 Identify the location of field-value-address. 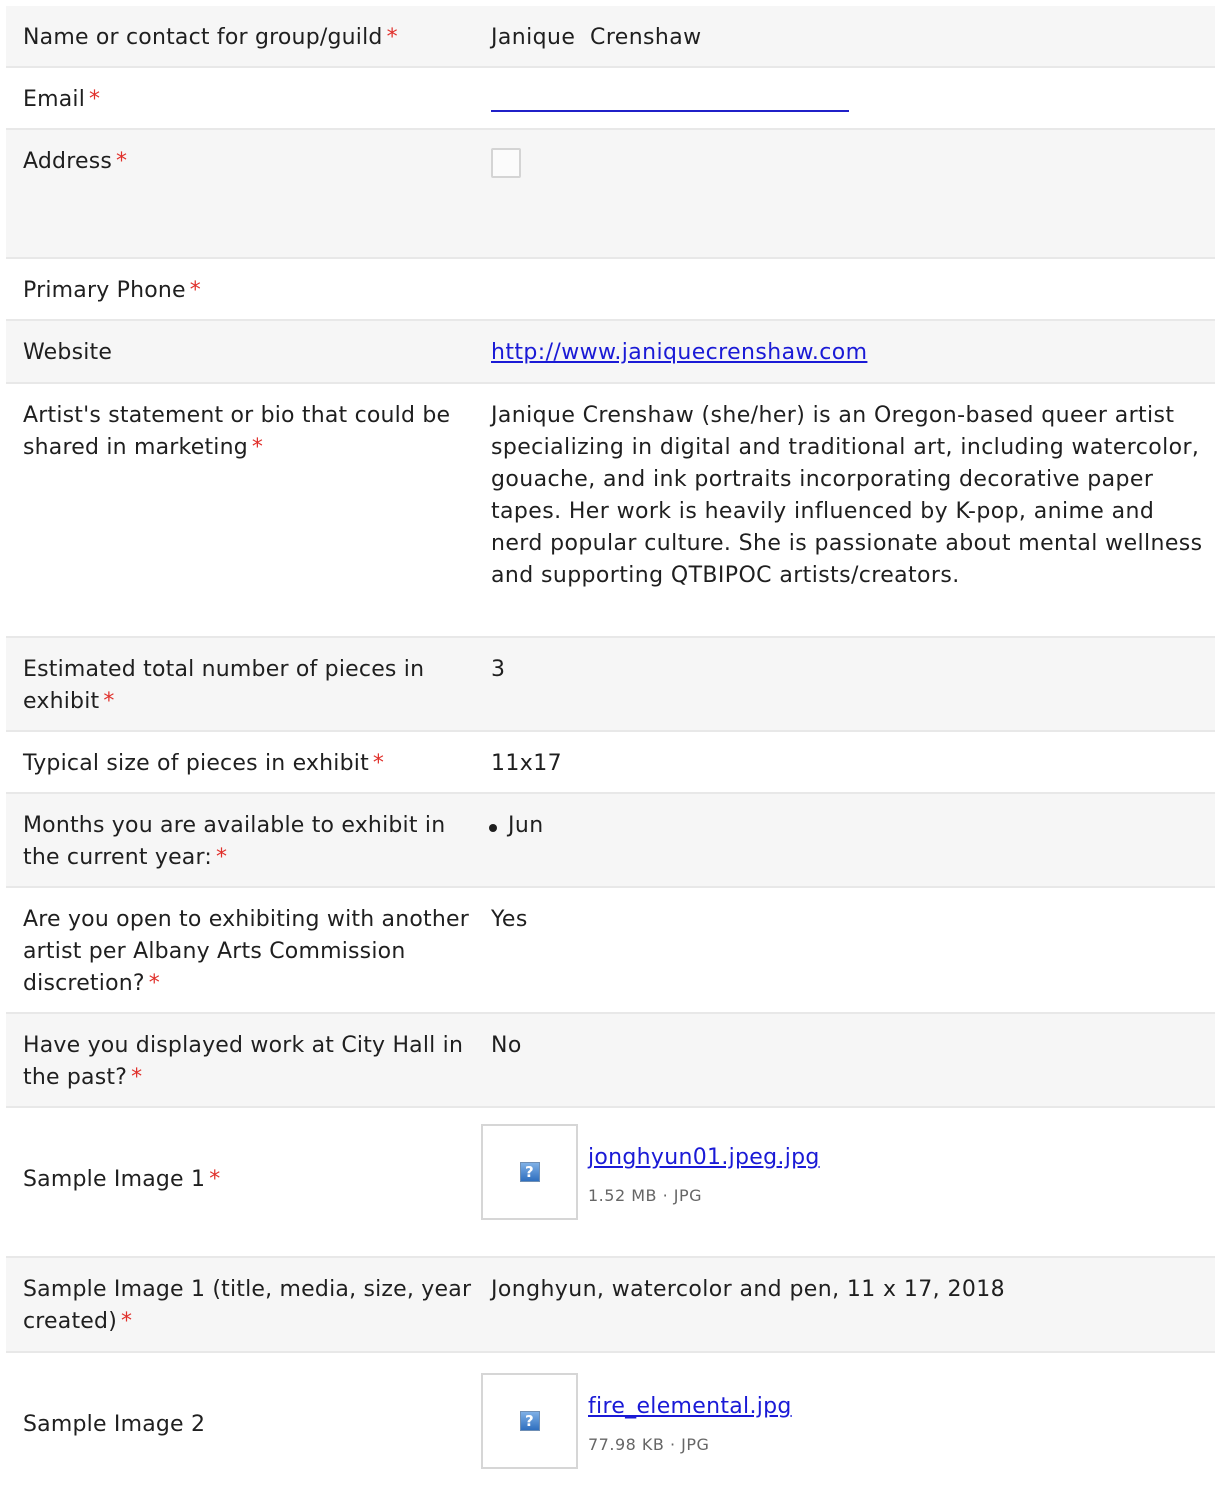
(845, 193).